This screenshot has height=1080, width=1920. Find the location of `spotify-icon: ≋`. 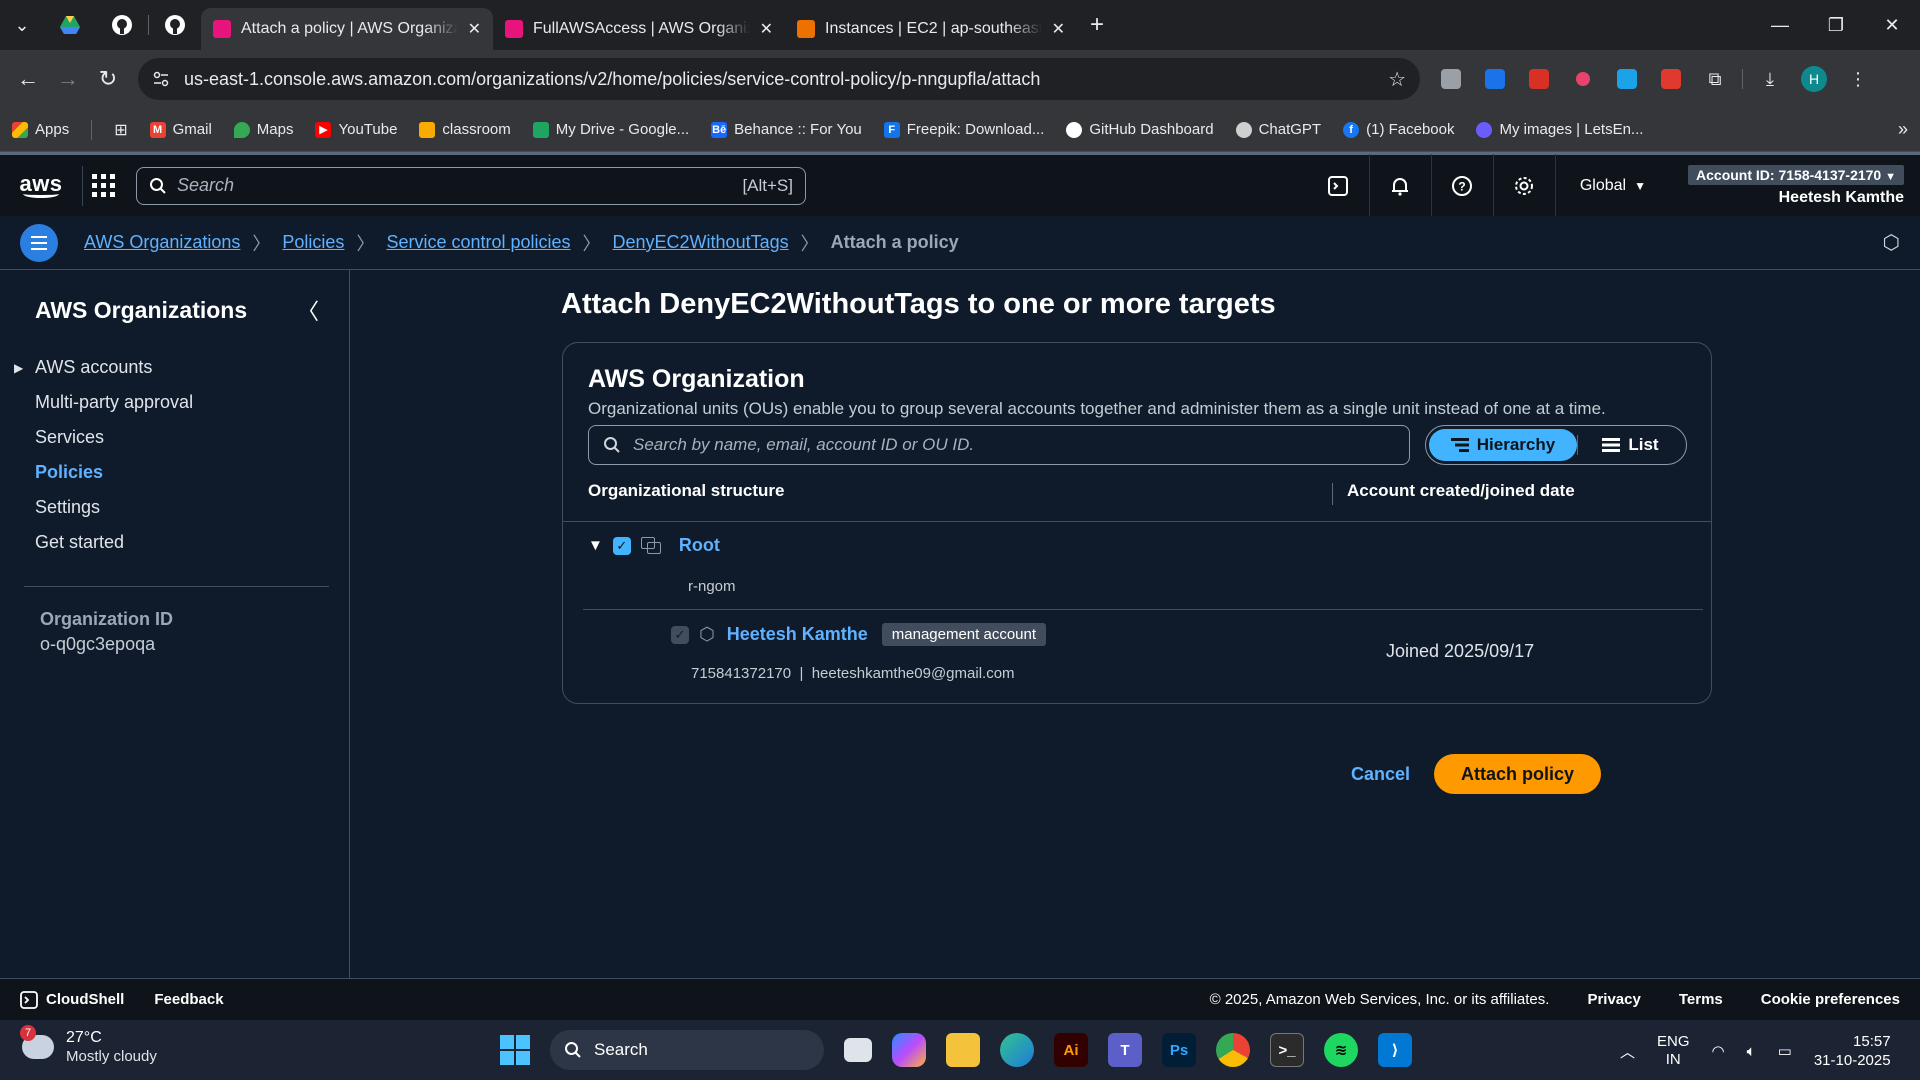

spotify-icon: ≋ is located at coordinates (1341, 1050).